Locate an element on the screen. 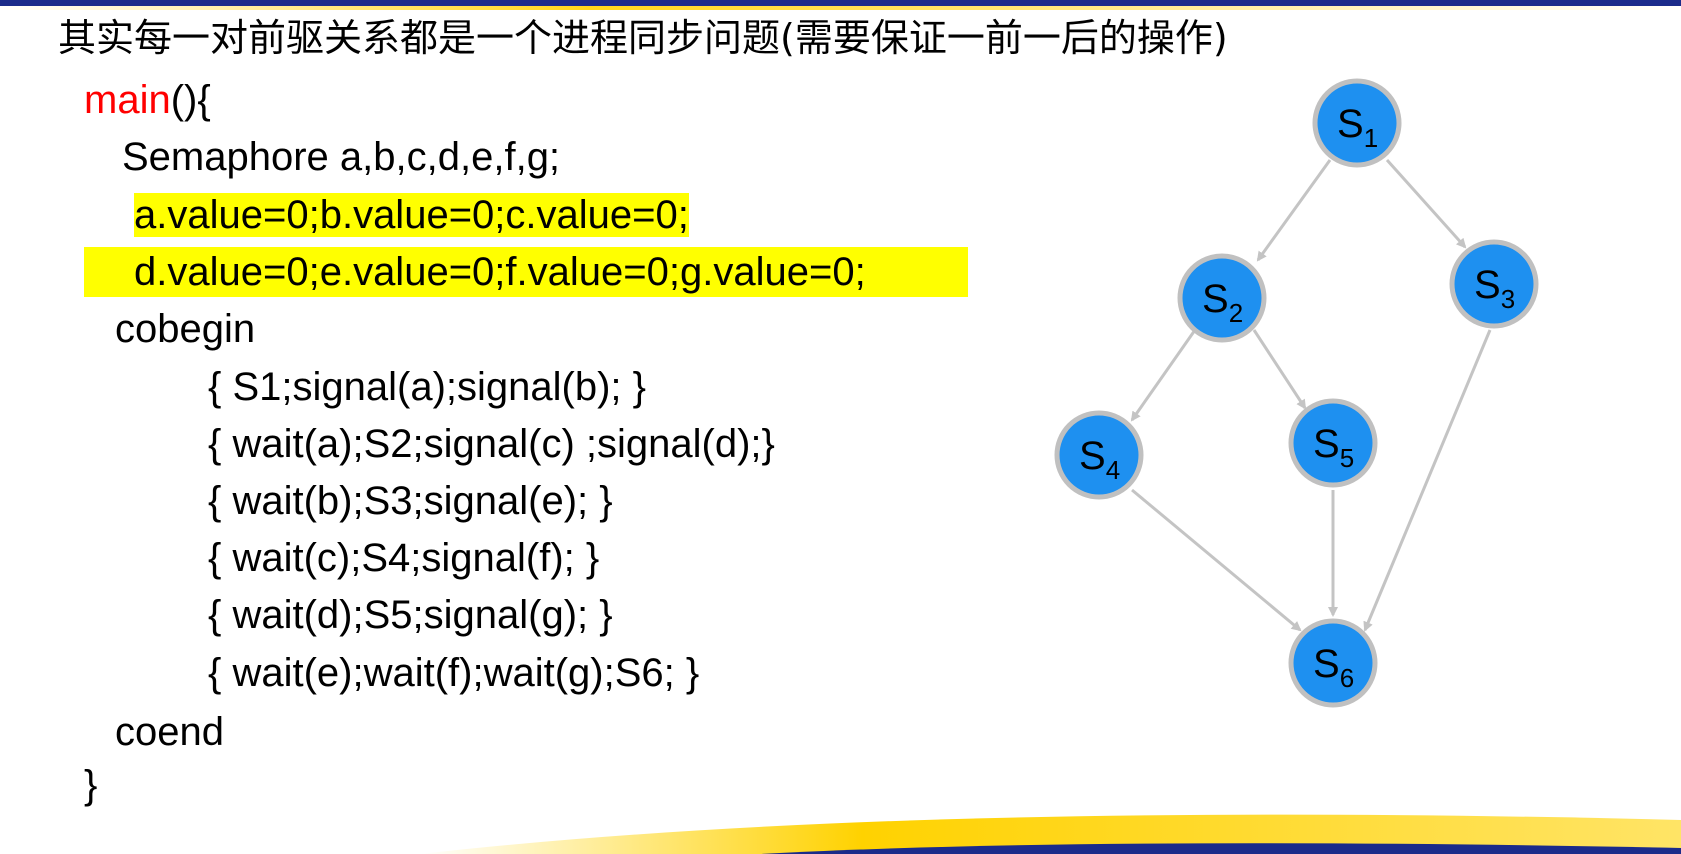  node-s6-label: S is located at coordinates (1326, 664).